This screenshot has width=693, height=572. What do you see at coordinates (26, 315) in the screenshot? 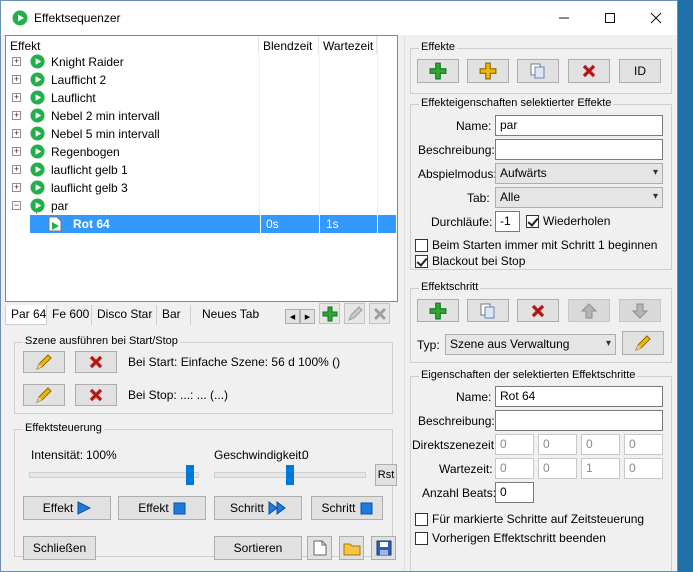
I see `tab-par-64: Par 64` at bounding box center [26, 315].